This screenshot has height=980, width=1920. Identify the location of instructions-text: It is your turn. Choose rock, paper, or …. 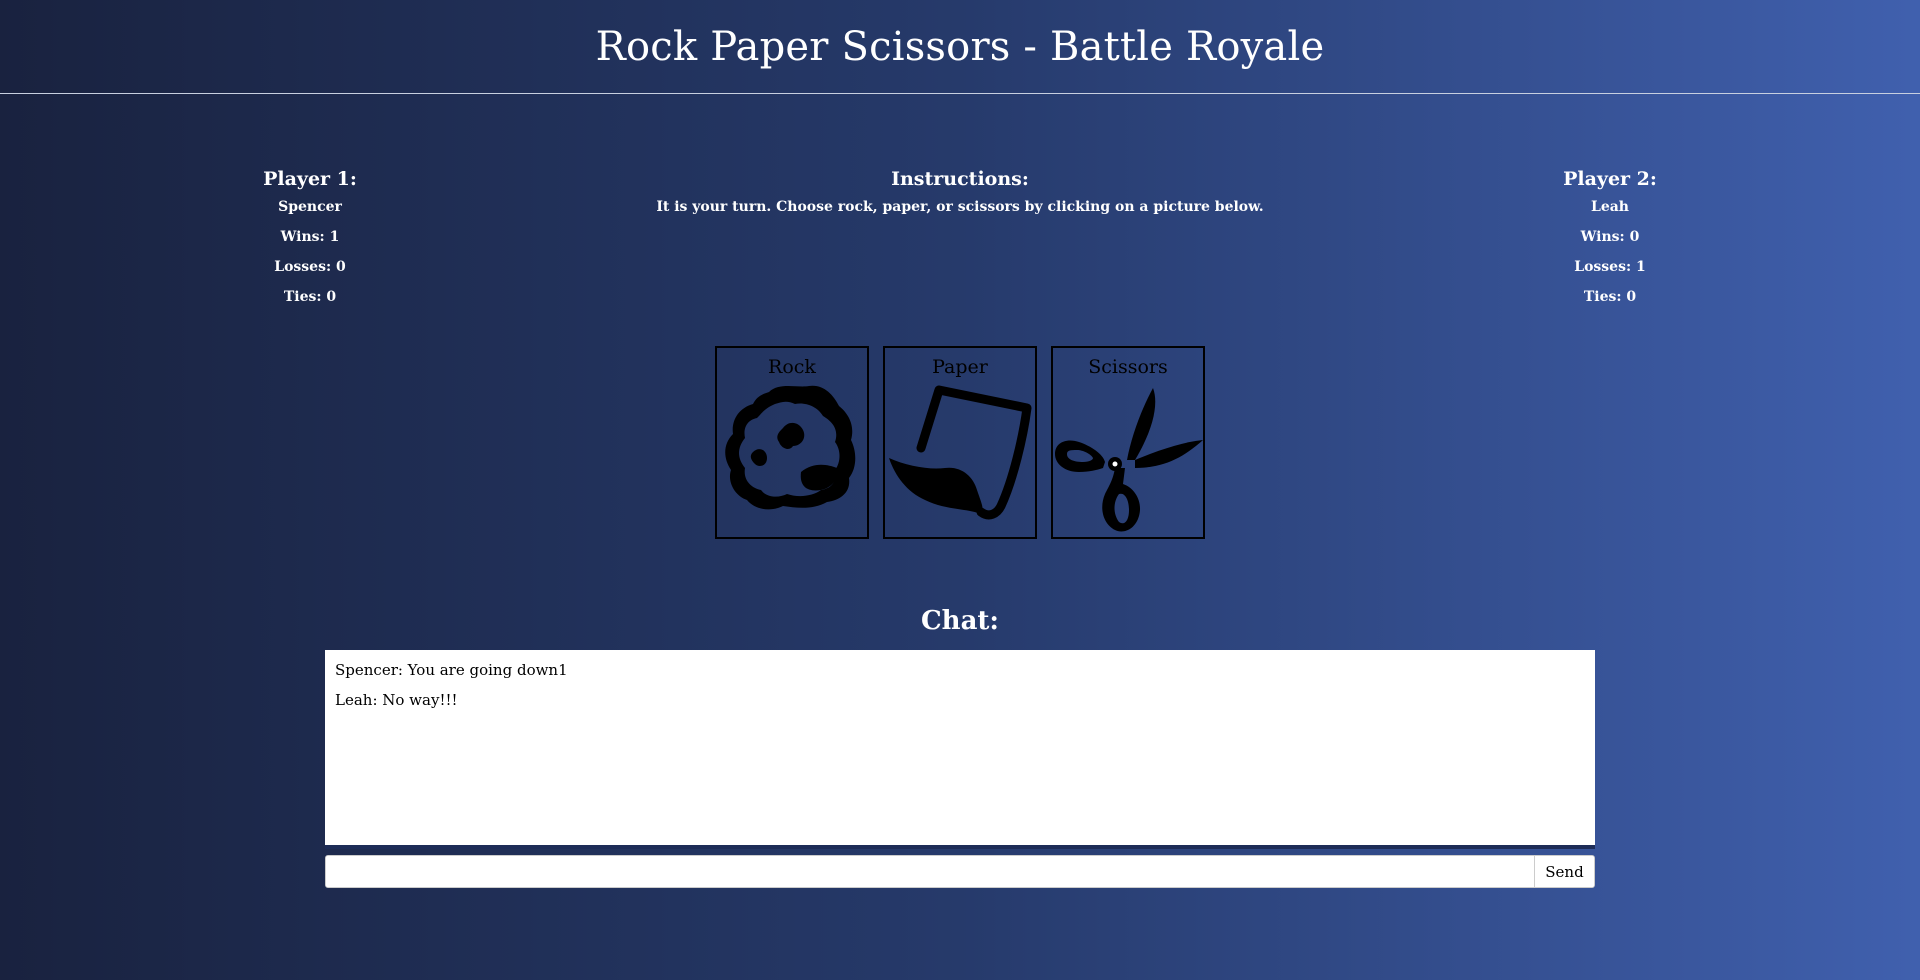
(960, 207).